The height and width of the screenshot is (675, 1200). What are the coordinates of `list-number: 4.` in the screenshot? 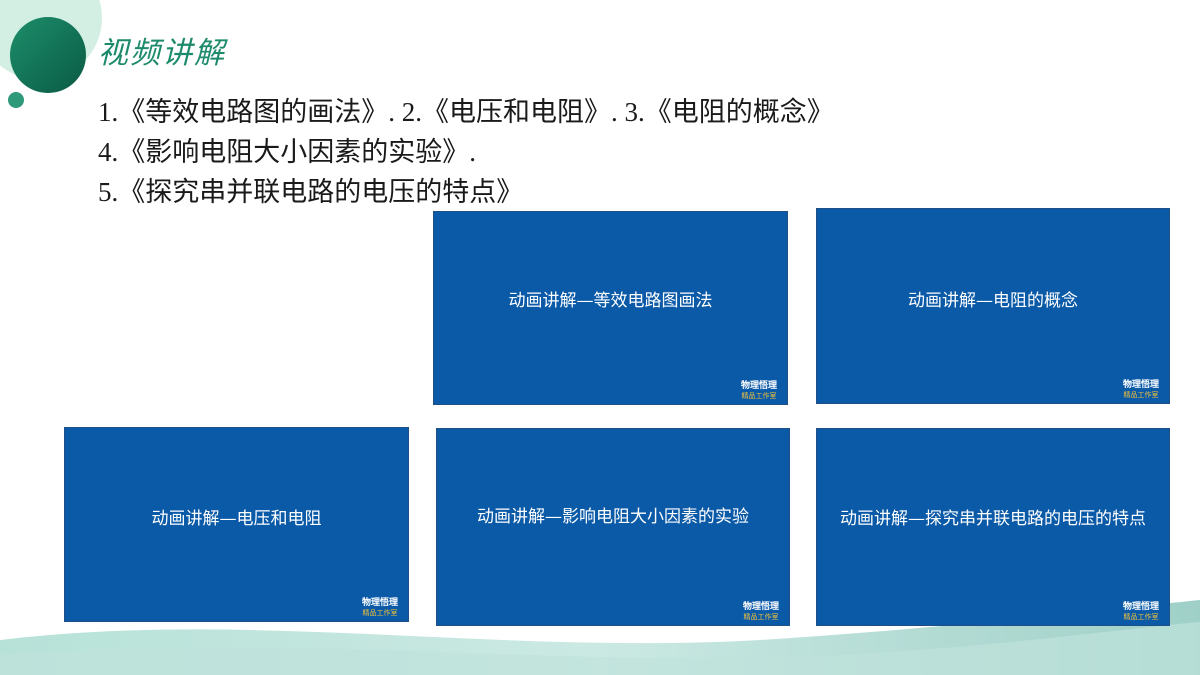 It's located at (108, 152).